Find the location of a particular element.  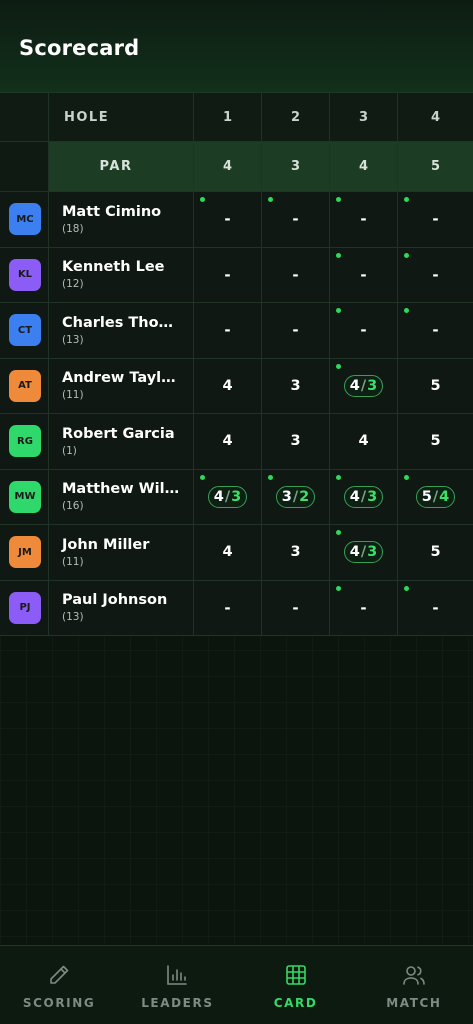

player-row: RG Robert Garcia (1) 4 3 4 5 is located at coordinates (236, 442).